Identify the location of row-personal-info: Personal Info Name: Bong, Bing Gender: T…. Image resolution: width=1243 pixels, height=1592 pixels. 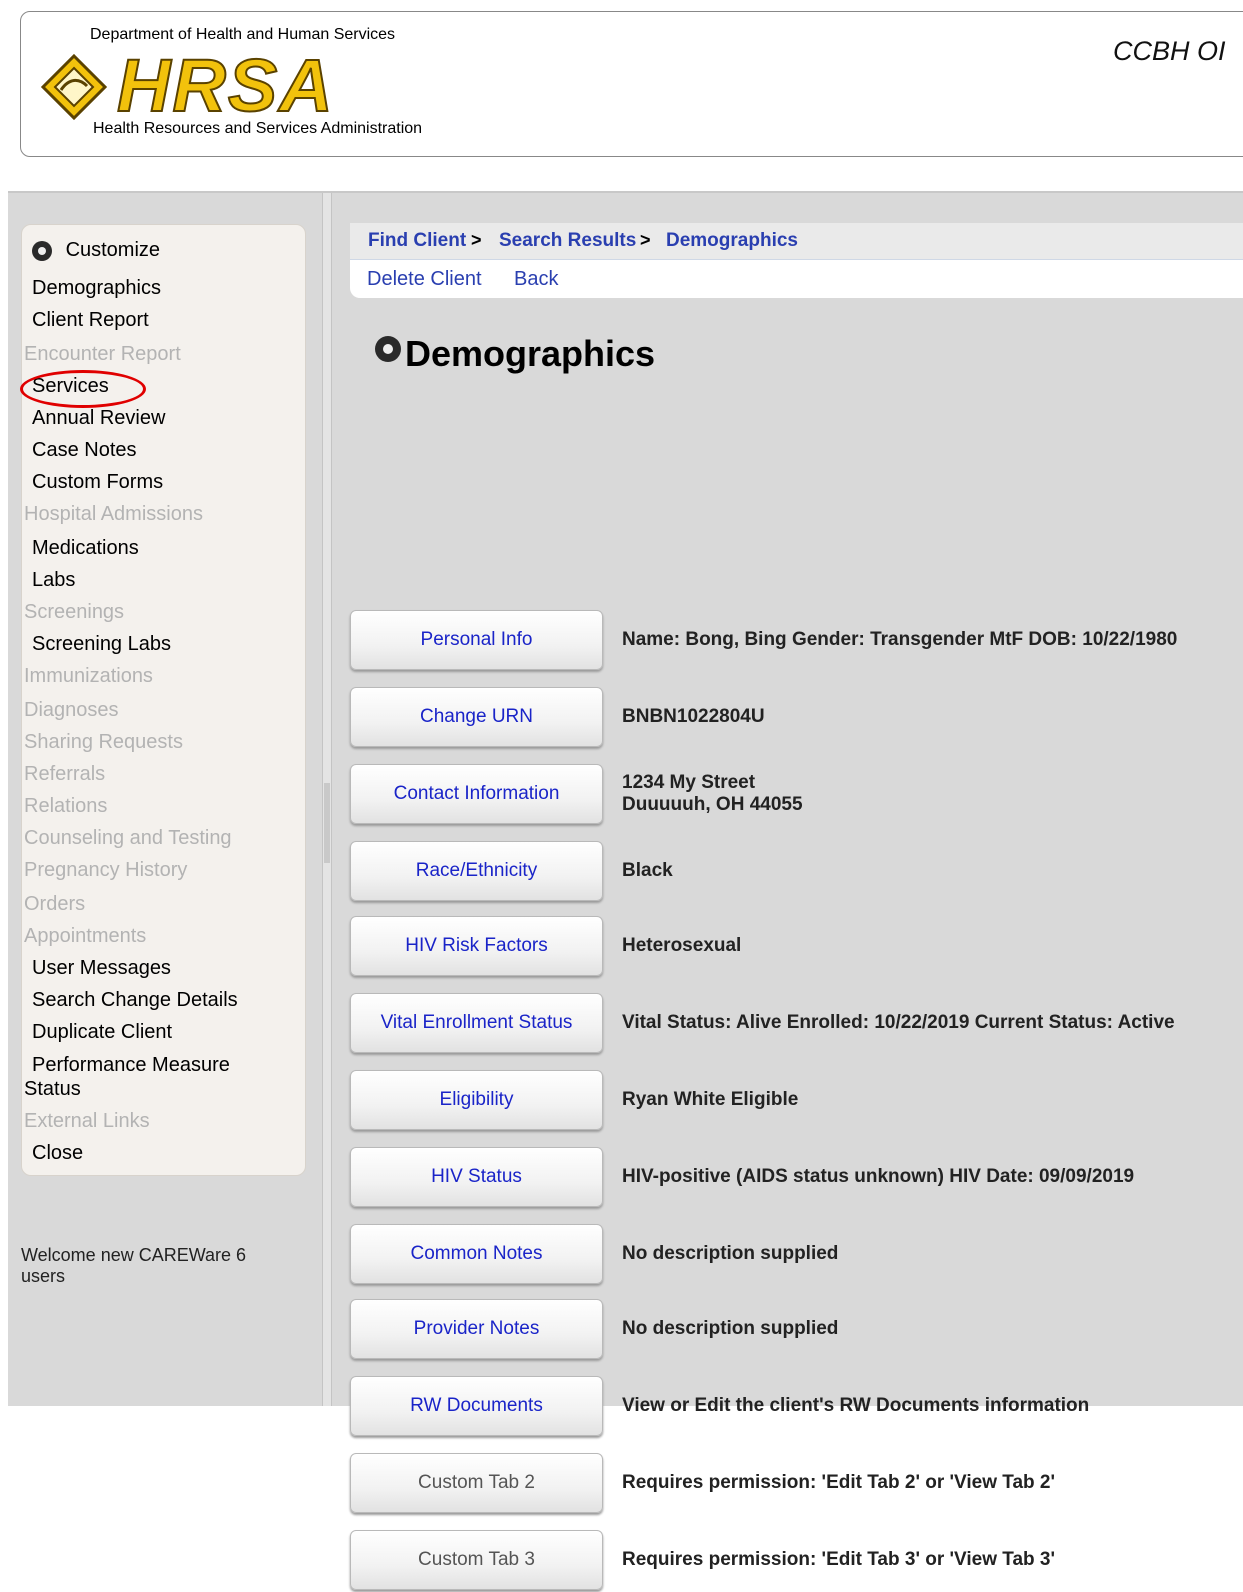
(796, 641).